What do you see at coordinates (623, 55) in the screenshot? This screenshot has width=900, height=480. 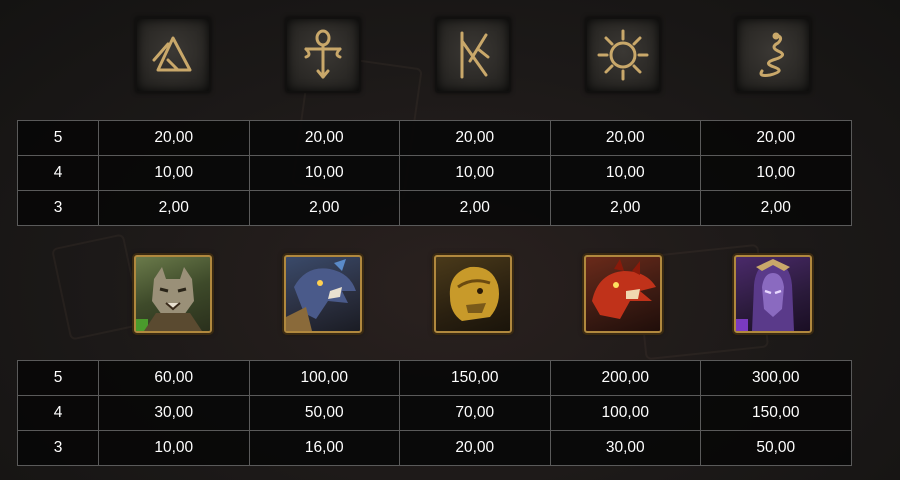 I see `sun-rune-icon` at bounding box center [623, 55].